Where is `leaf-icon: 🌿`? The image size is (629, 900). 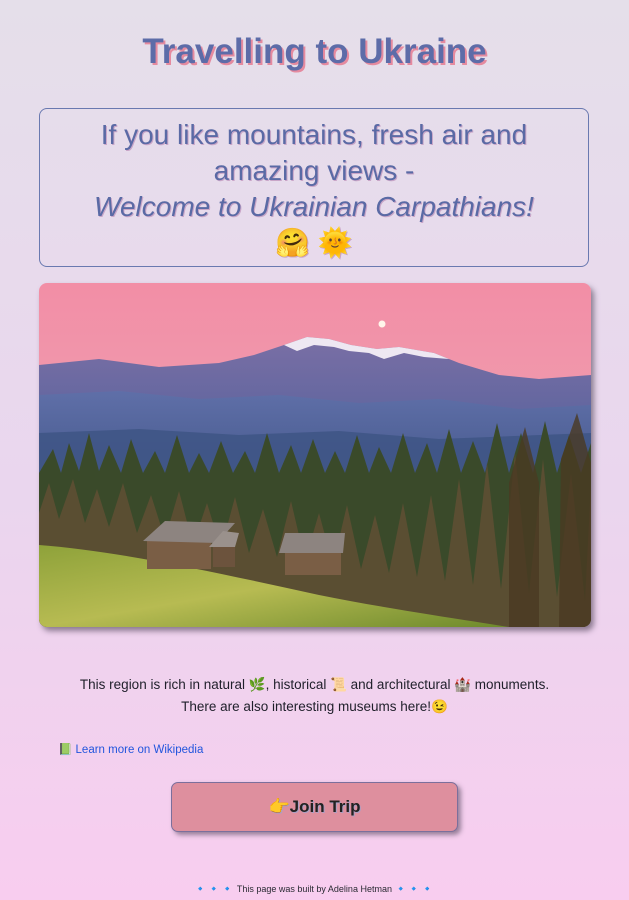 leaf-icon: 🌿 is located at coordinates (257, 684).